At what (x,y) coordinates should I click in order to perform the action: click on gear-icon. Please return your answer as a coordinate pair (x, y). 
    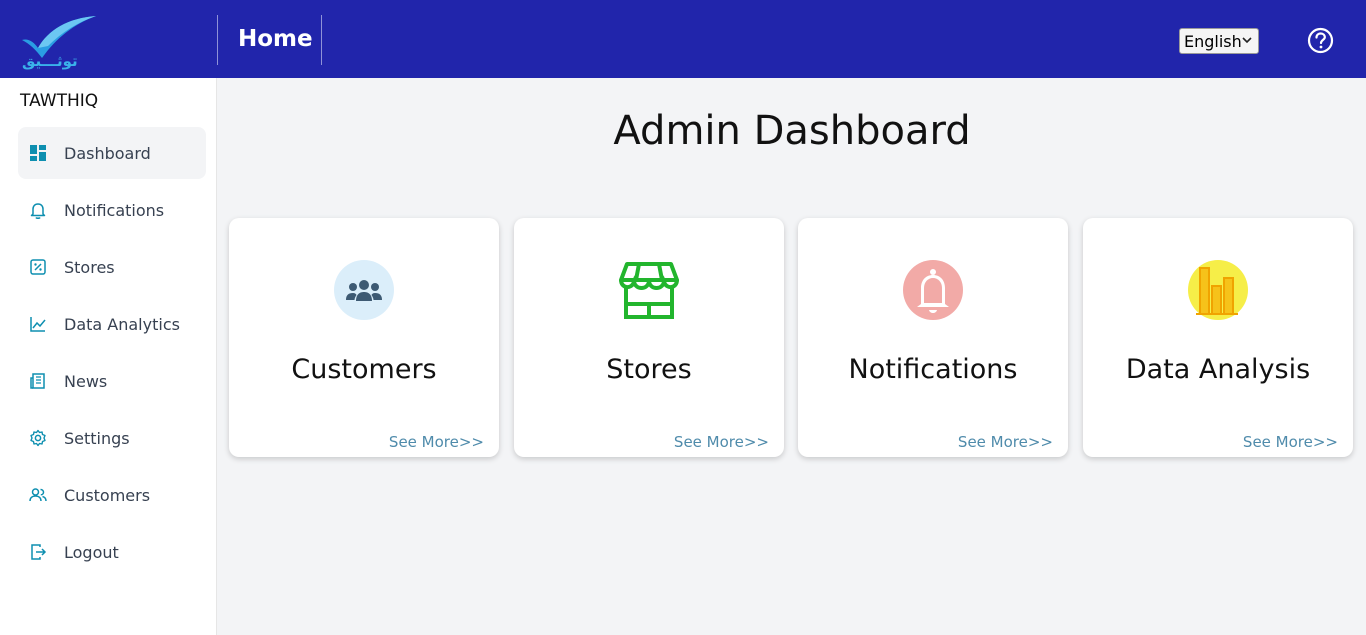
    Looking at the image, I should click on (38, 438).